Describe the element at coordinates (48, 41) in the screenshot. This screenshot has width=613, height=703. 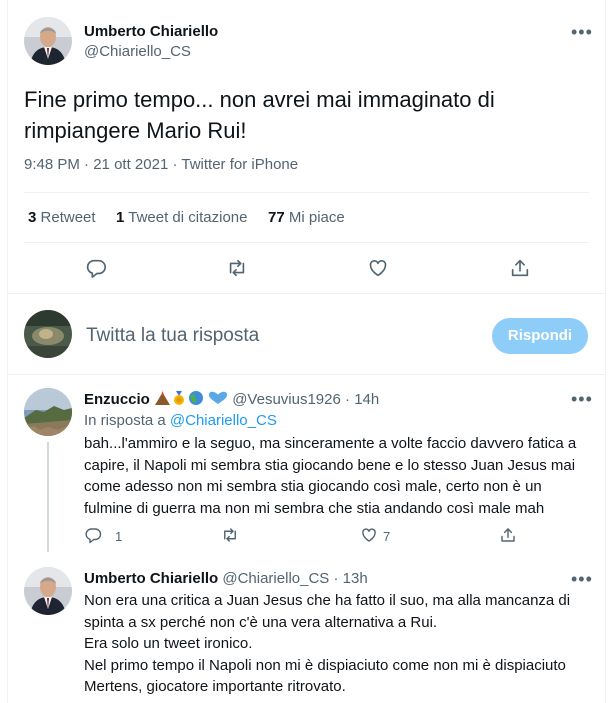
I see `author-avatar` at that location.